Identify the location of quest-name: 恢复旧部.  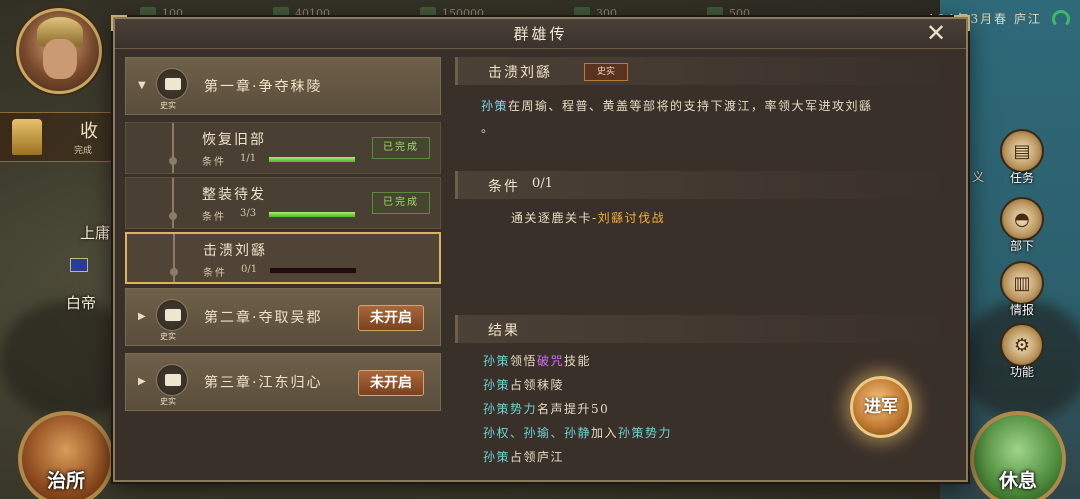
(234, 140).